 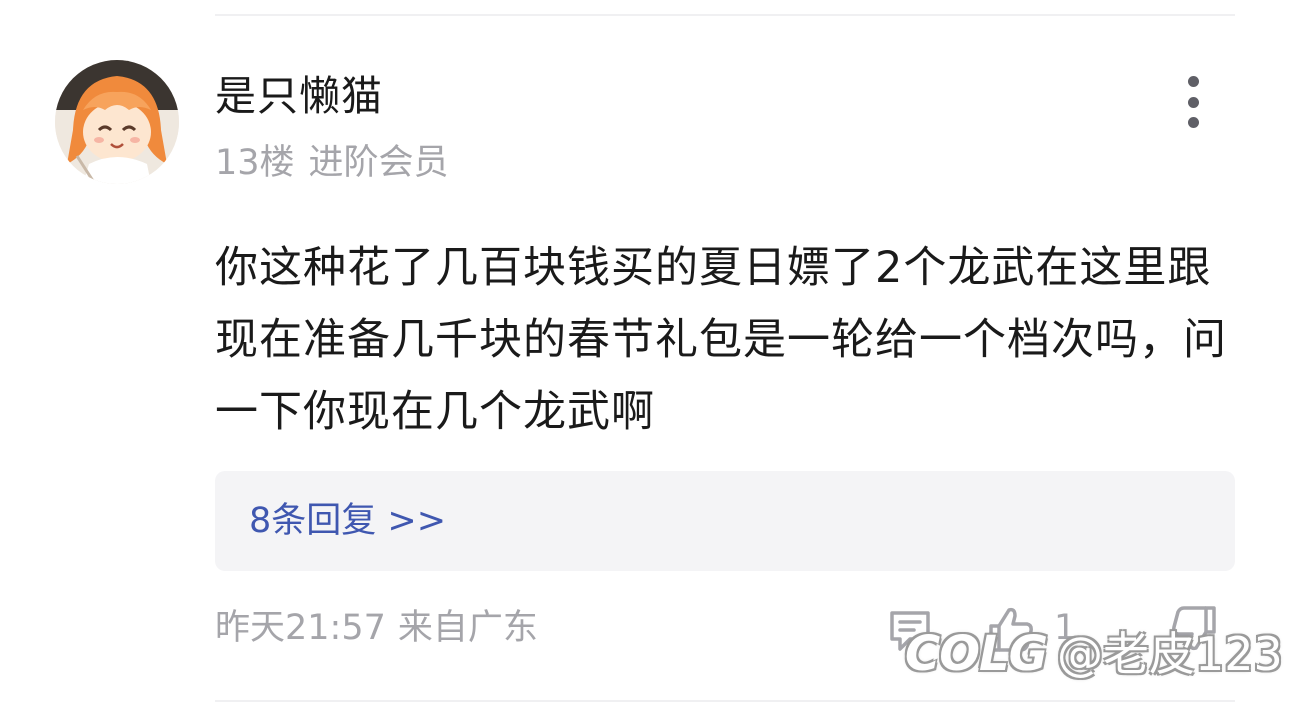 I want to click on user-meta: 13楼 进阶会员, so click(x=339, y=163).